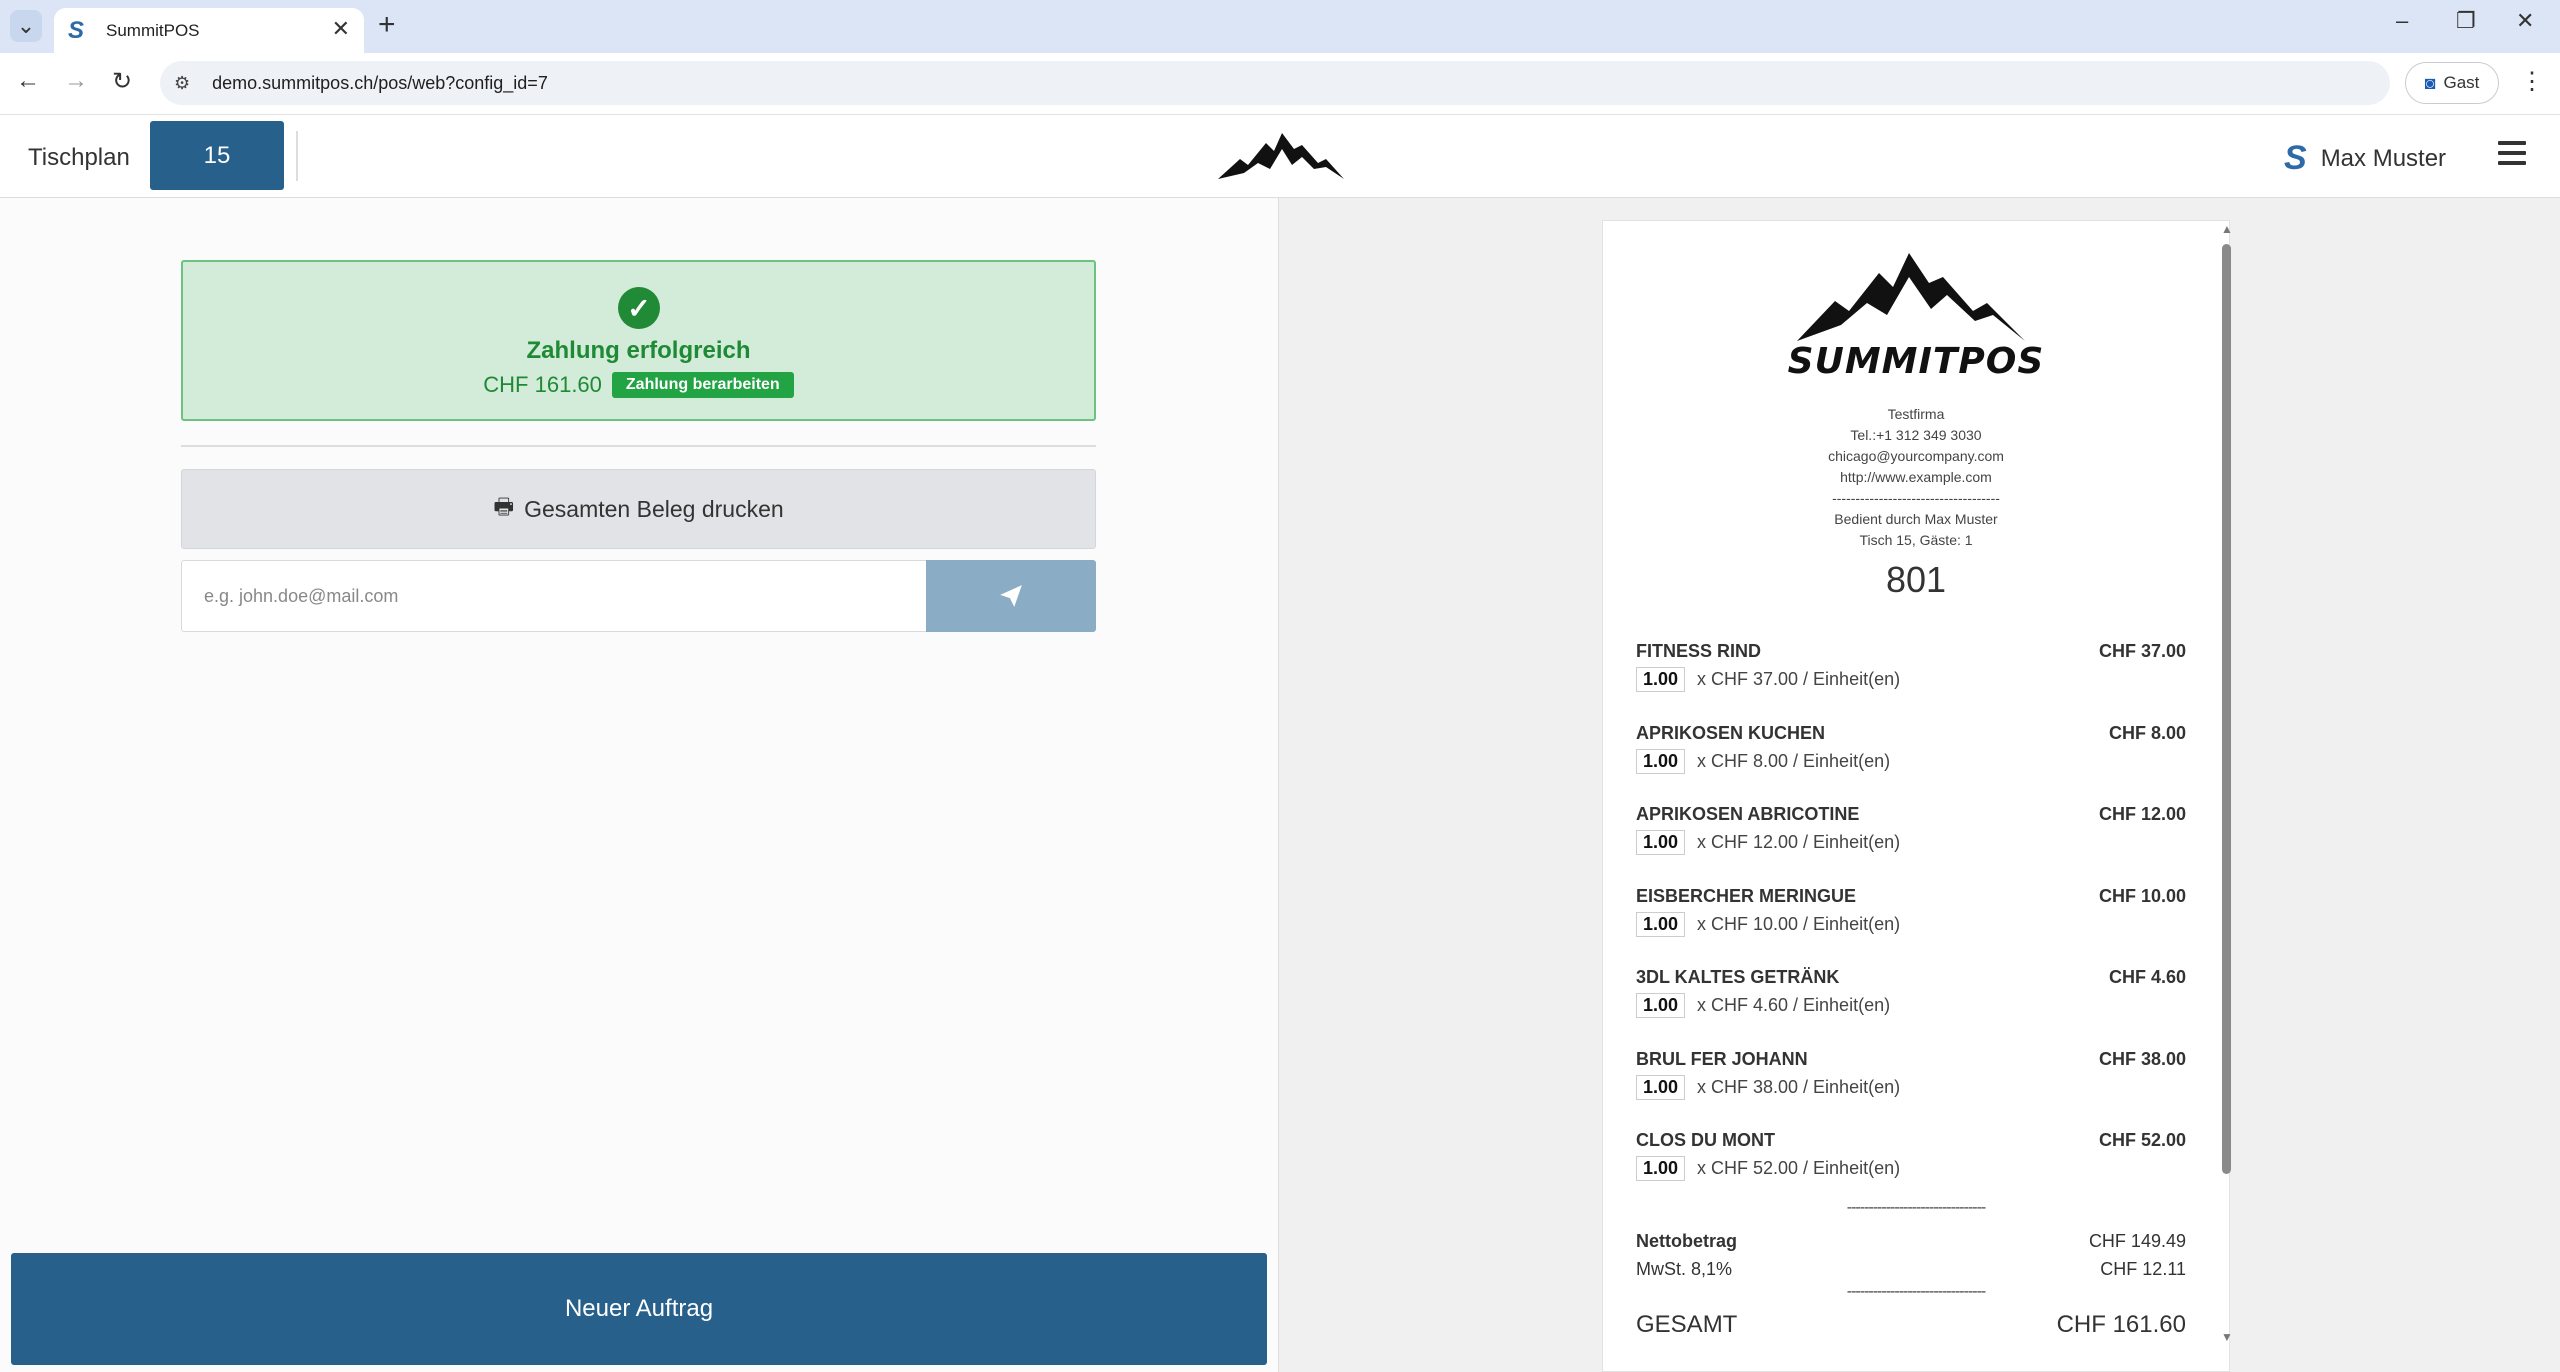  What do you see at coordinates (341, 29) in the screenshot?
I see `close-tab-icon: ✕` at bounding box center [341, 29].